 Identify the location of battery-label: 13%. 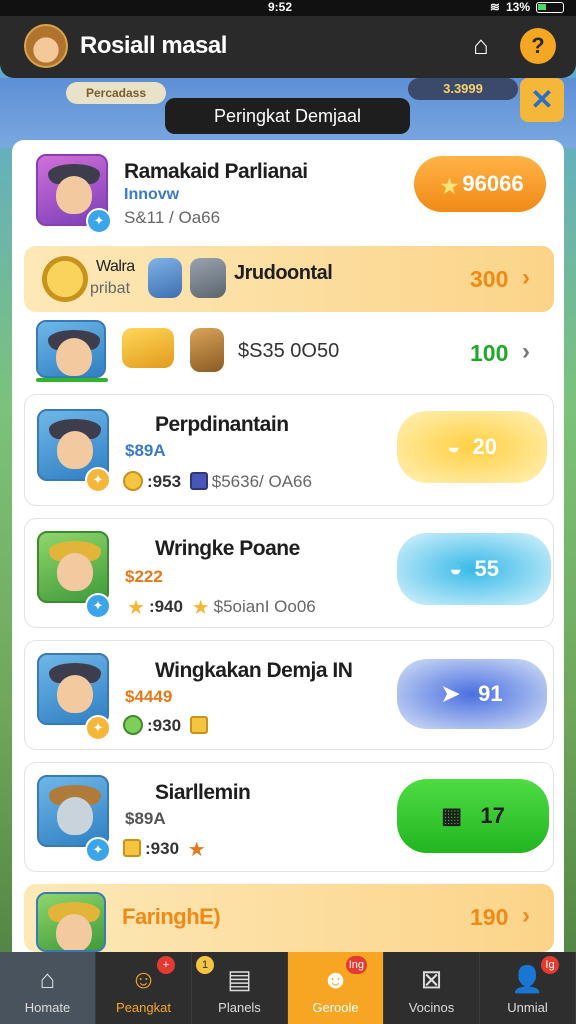
(517, 7).